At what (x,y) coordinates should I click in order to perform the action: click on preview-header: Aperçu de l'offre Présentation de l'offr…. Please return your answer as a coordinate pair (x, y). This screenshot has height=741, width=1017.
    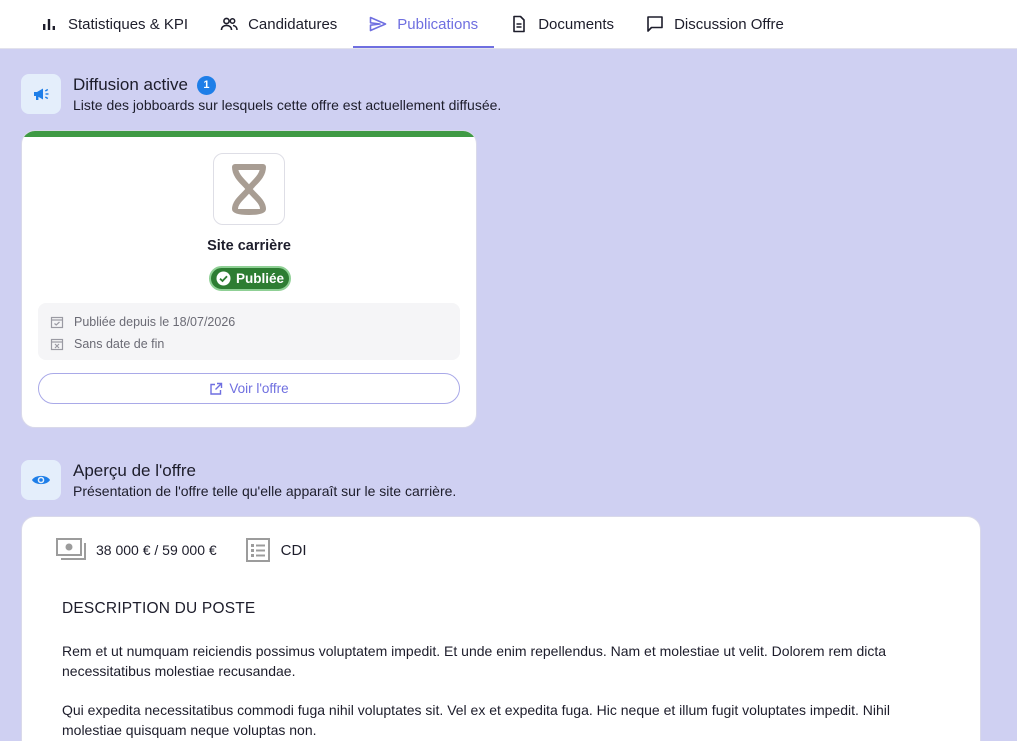
    Looking at the image, I should click on (238, 480).